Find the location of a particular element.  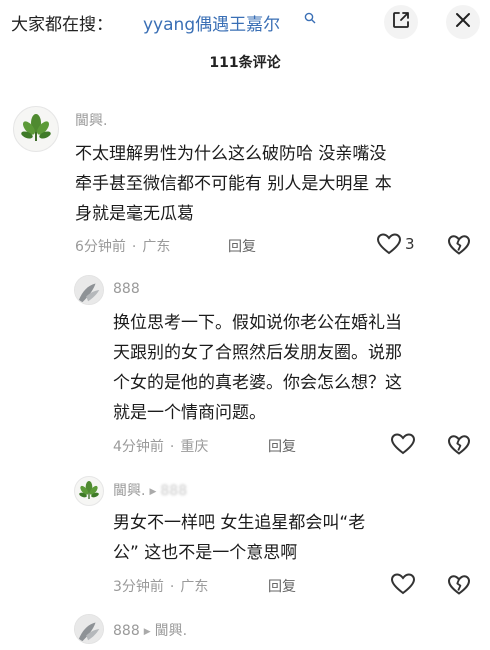

comment-time: 4分钟前 is located at coordinates (138, 447).